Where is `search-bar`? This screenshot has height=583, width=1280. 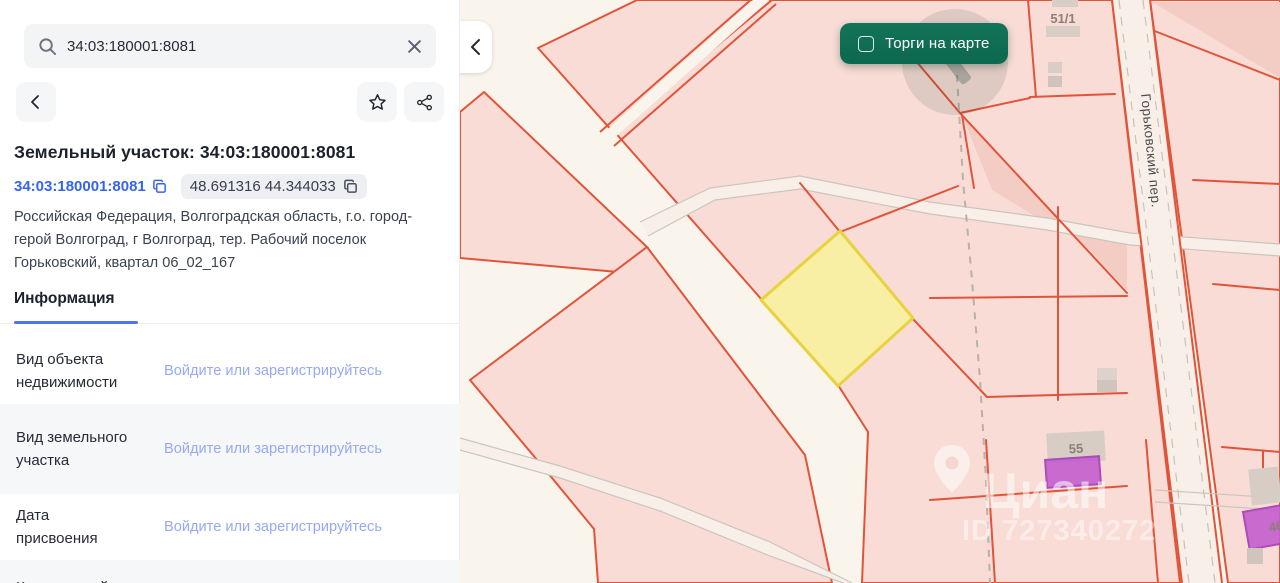 search-bar is located at coordinates (230, 46).